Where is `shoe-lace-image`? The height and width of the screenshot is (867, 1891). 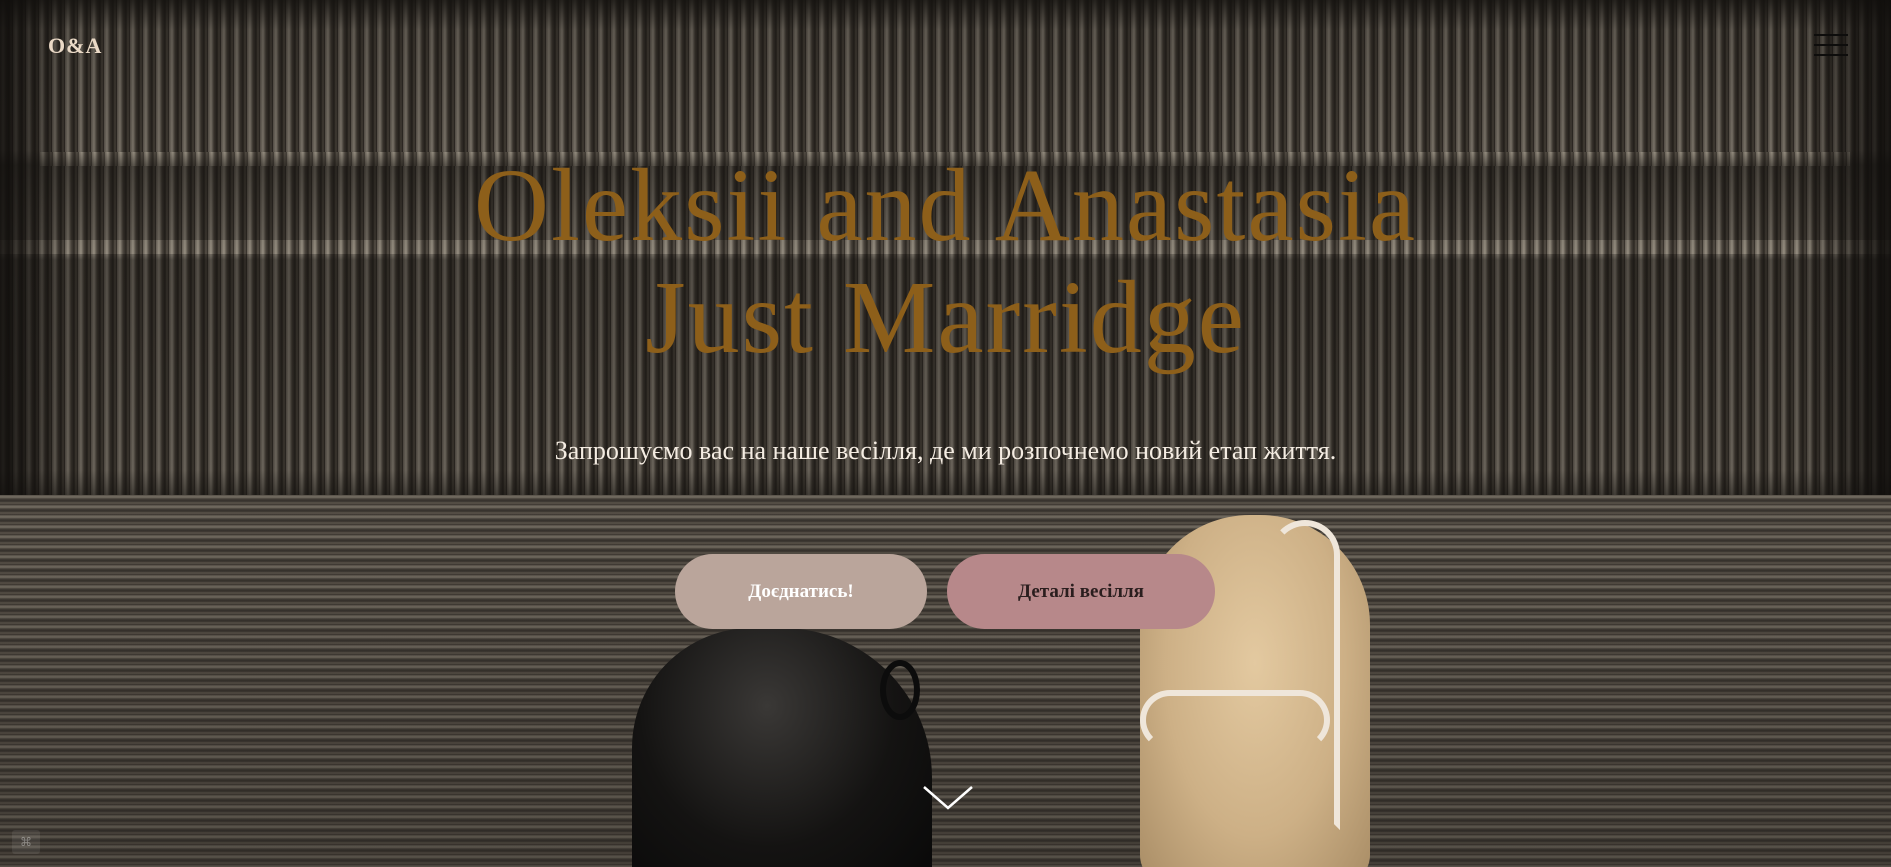 shoe-lace-image is located at coordinates (900, 690).